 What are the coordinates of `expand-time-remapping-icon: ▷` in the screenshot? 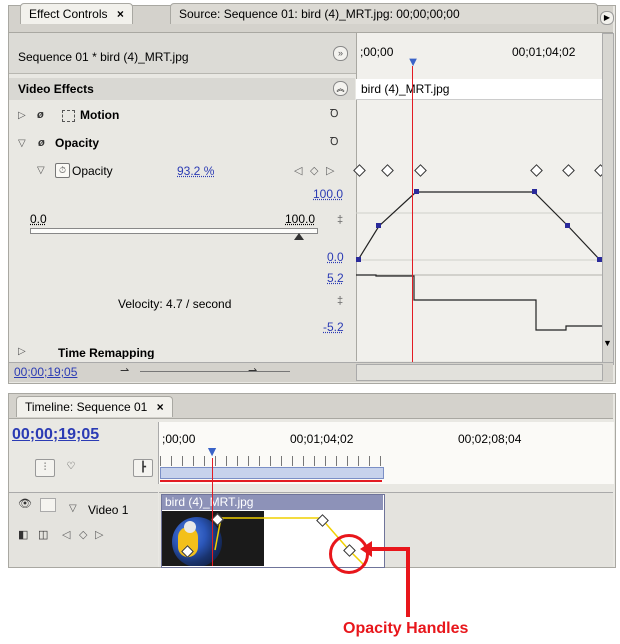 It's located at (22, 351).